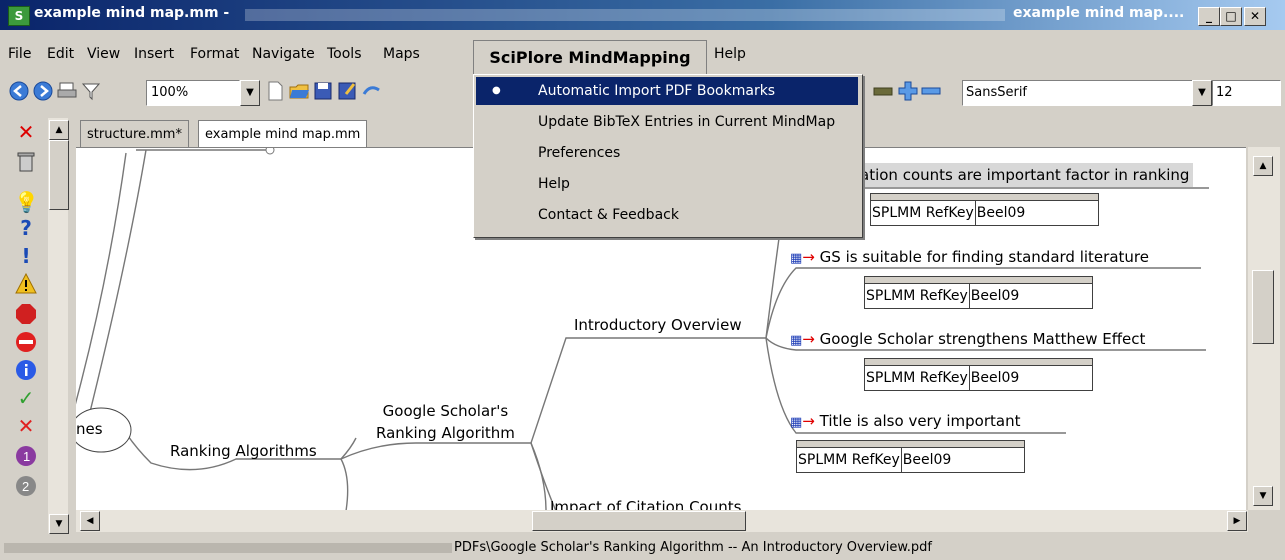 The height and width of the screenshot is (560, 1285). Describe the element at coordinates (1231, 16) in the screenshot. I see `maximize-button: □` at that location.